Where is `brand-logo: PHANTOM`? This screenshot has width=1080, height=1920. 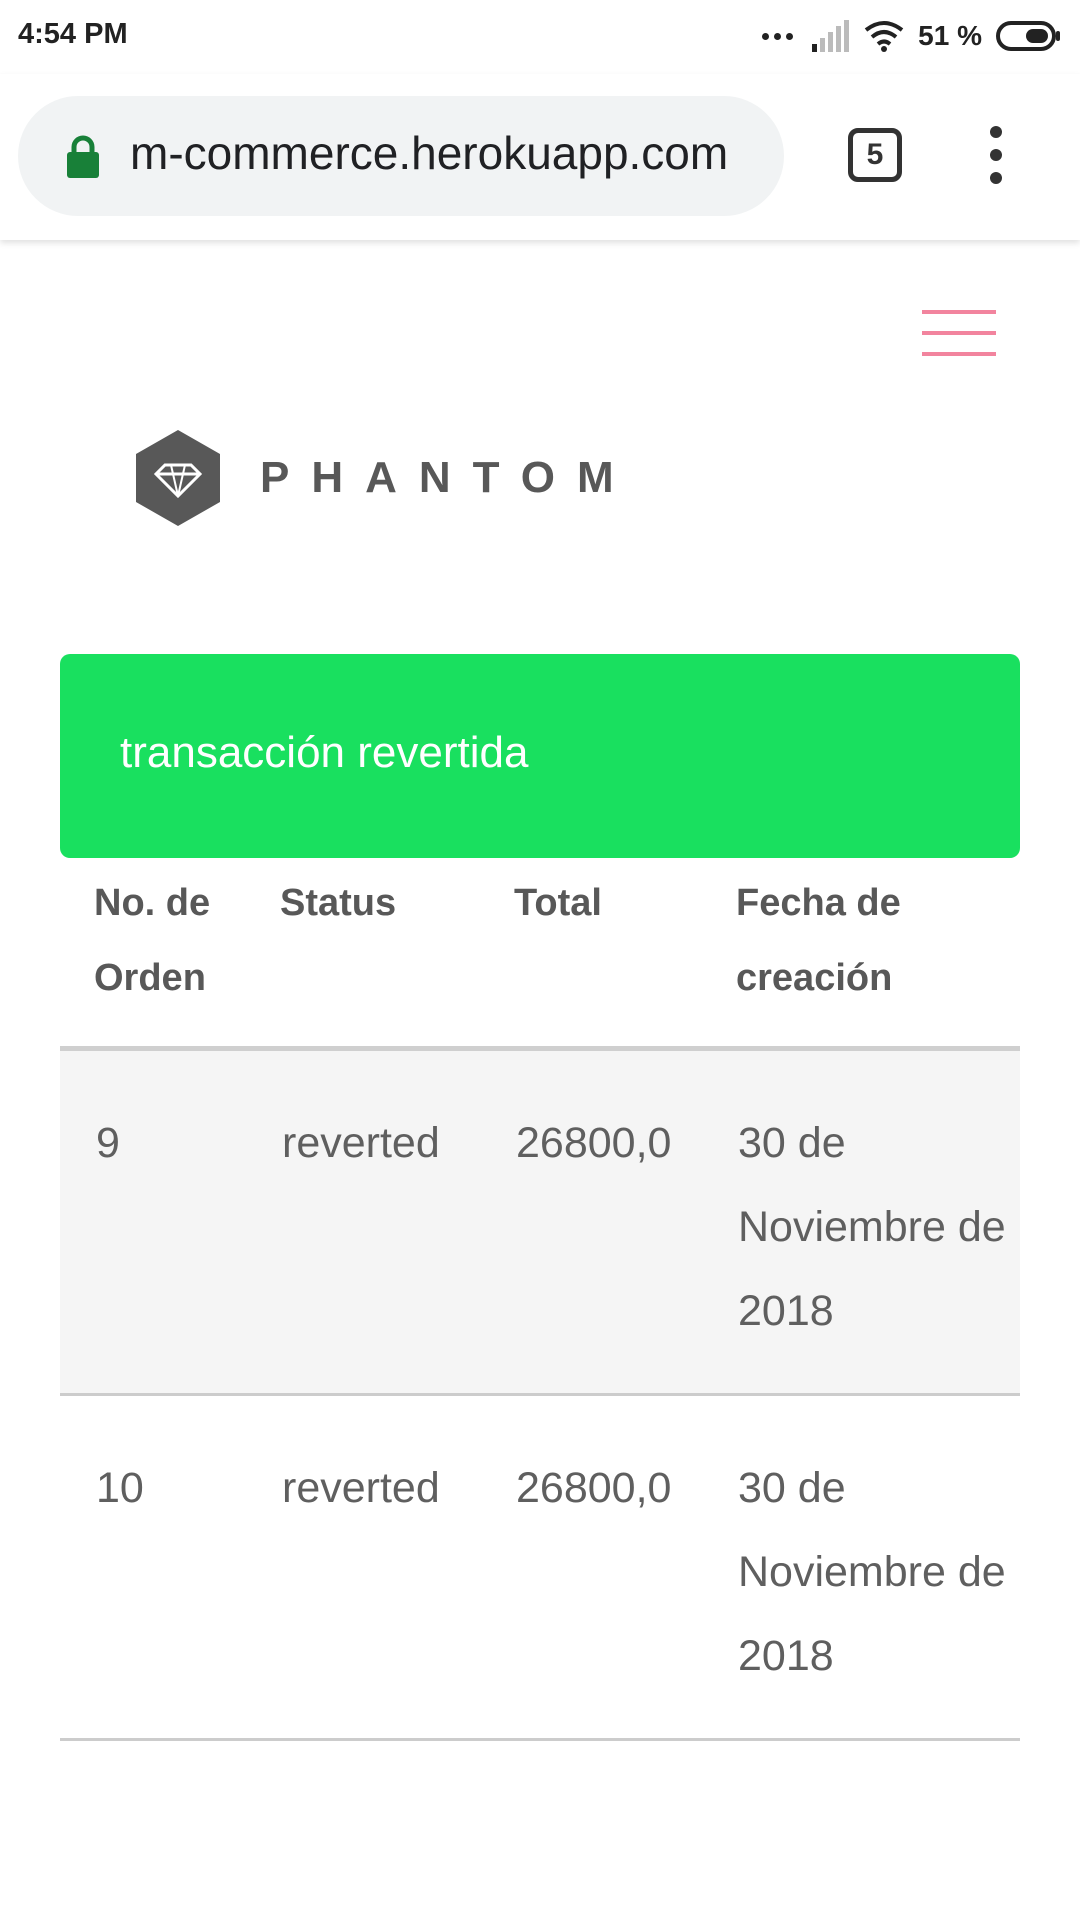
brand-logo: PHANTOM is located at coordinates (385, 478).